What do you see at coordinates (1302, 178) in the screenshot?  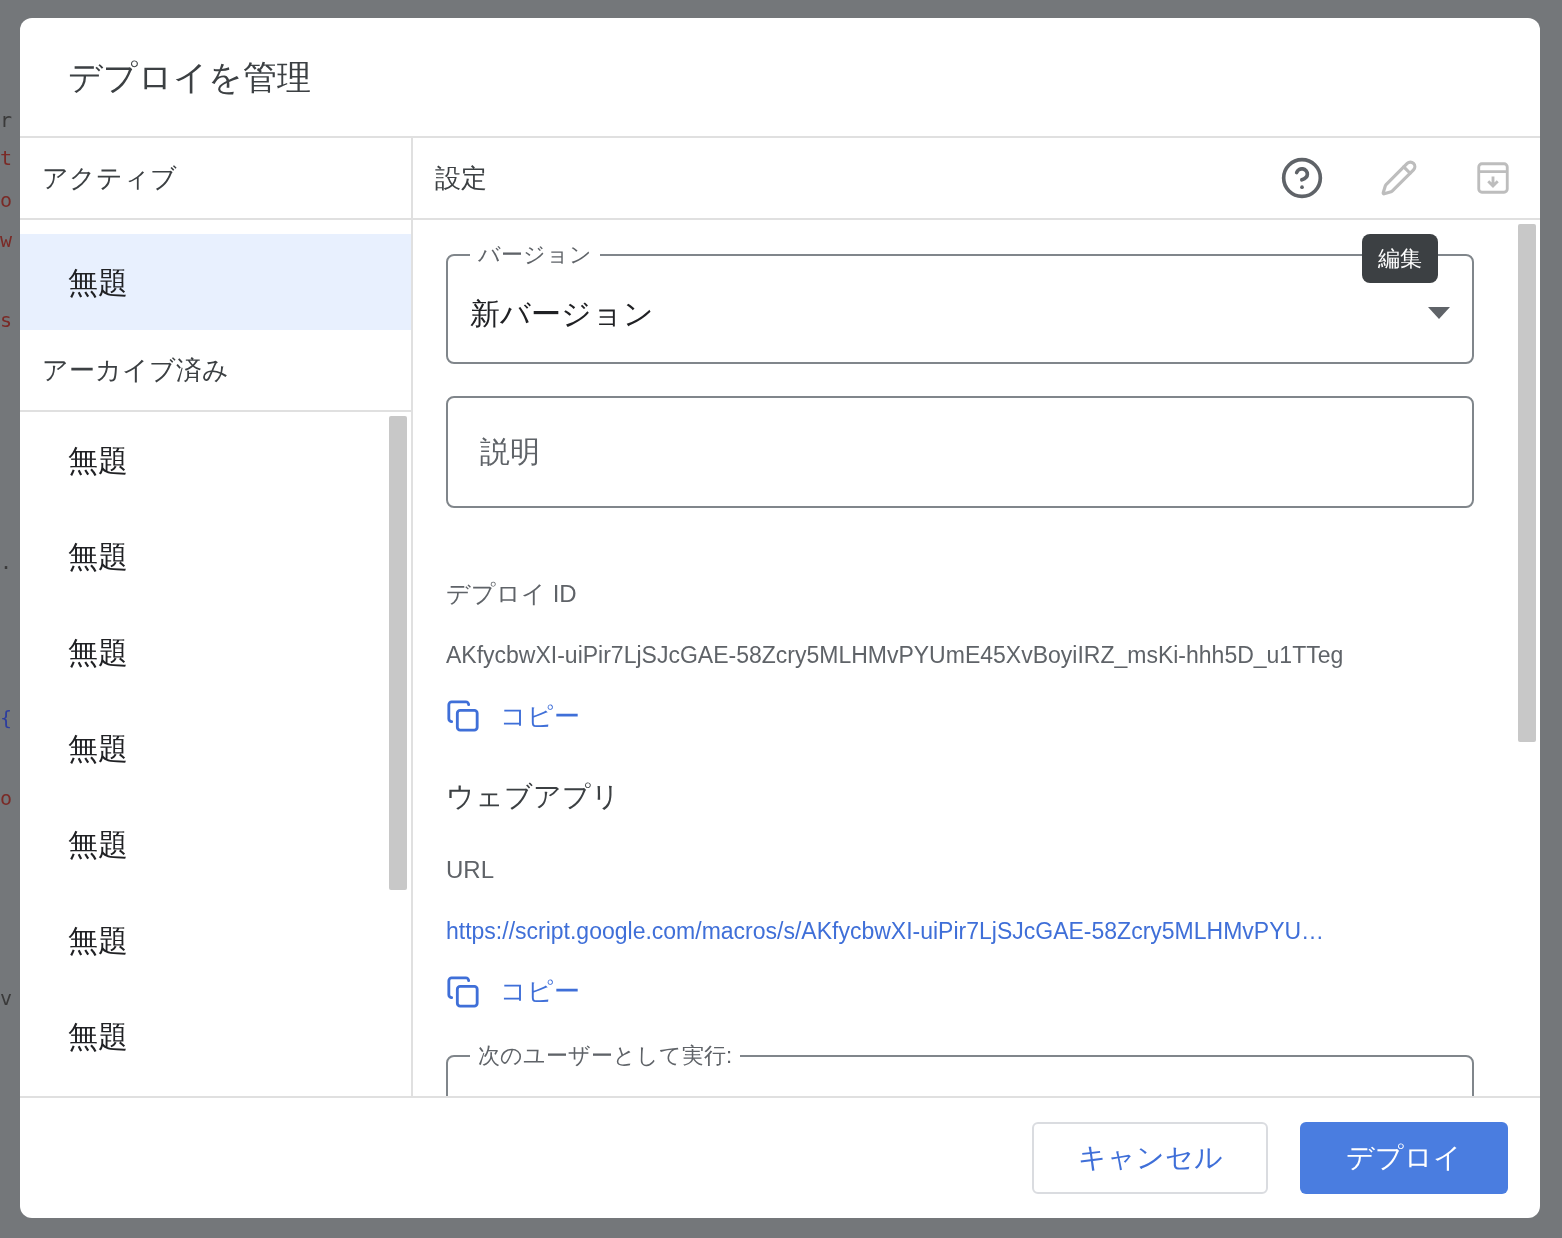 I see `help-icon` at bounding box center [1302, 178].